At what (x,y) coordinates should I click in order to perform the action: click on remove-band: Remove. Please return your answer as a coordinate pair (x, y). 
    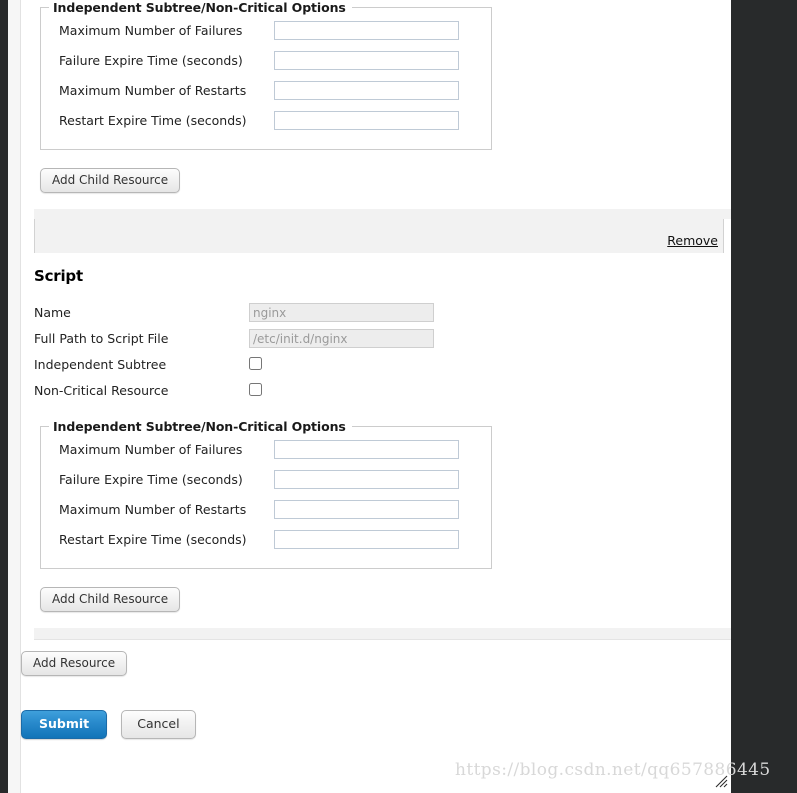
    Looking at the image, I should click on (379, 236).